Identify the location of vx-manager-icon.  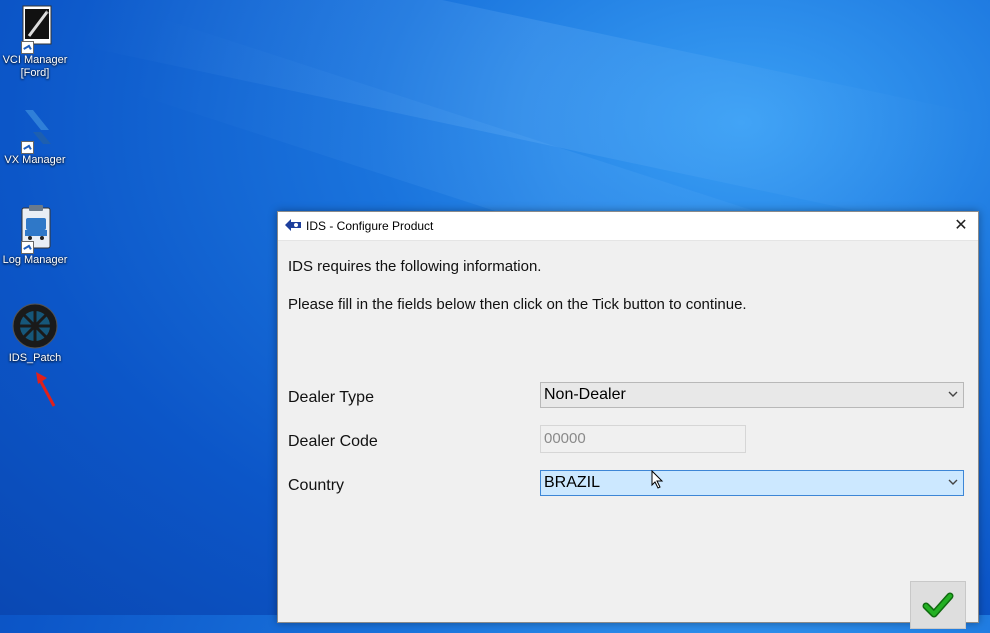
(35, 129).